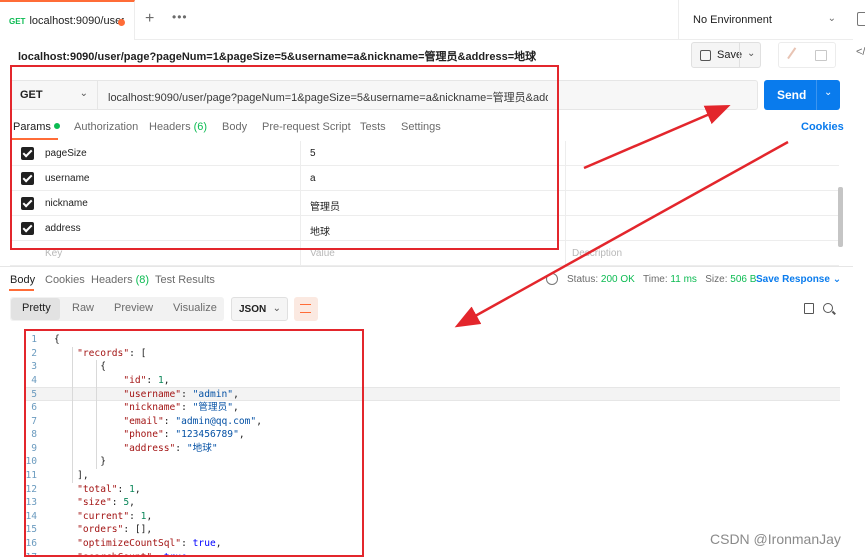 The image size is (865, 557). I want to click on active-tab-indicator, so click(21, 290).